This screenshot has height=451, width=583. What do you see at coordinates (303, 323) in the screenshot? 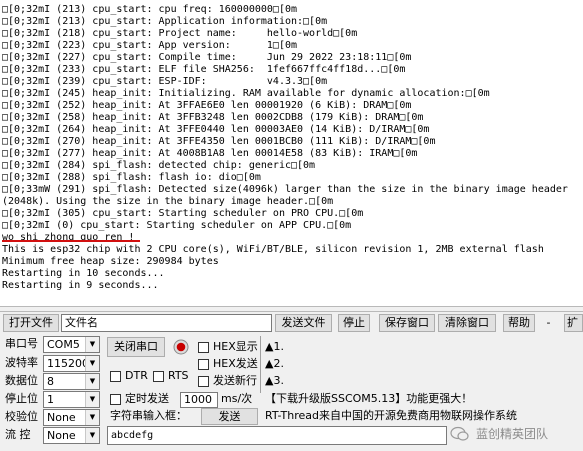
I see `send-file-button: 发送文件` at bounding box center [303, 323].